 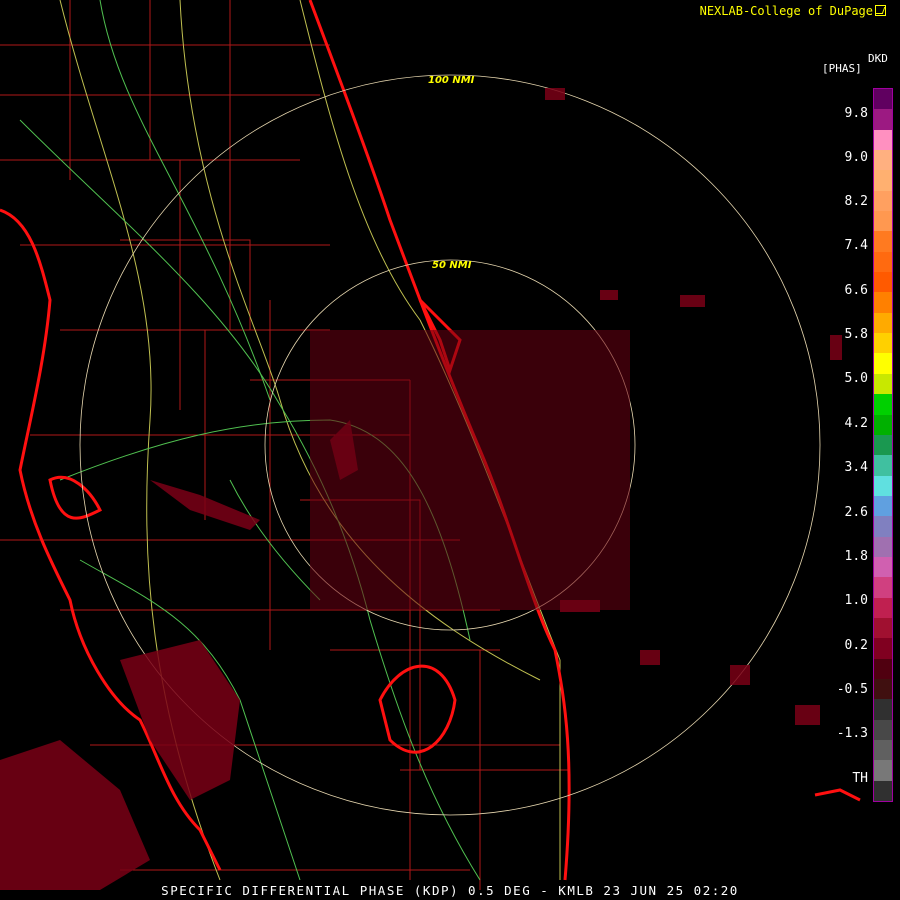 I want to click on legend-tick-label: 0.2, so click(x=856, y=645).